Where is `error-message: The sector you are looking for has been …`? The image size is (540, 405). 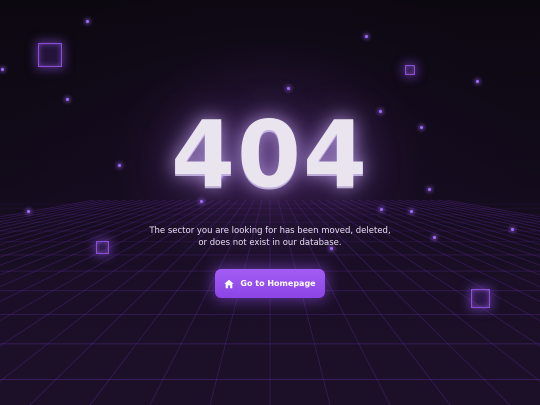 error-message: The sector you are looking for has been … is located at coordinates (270, 237).